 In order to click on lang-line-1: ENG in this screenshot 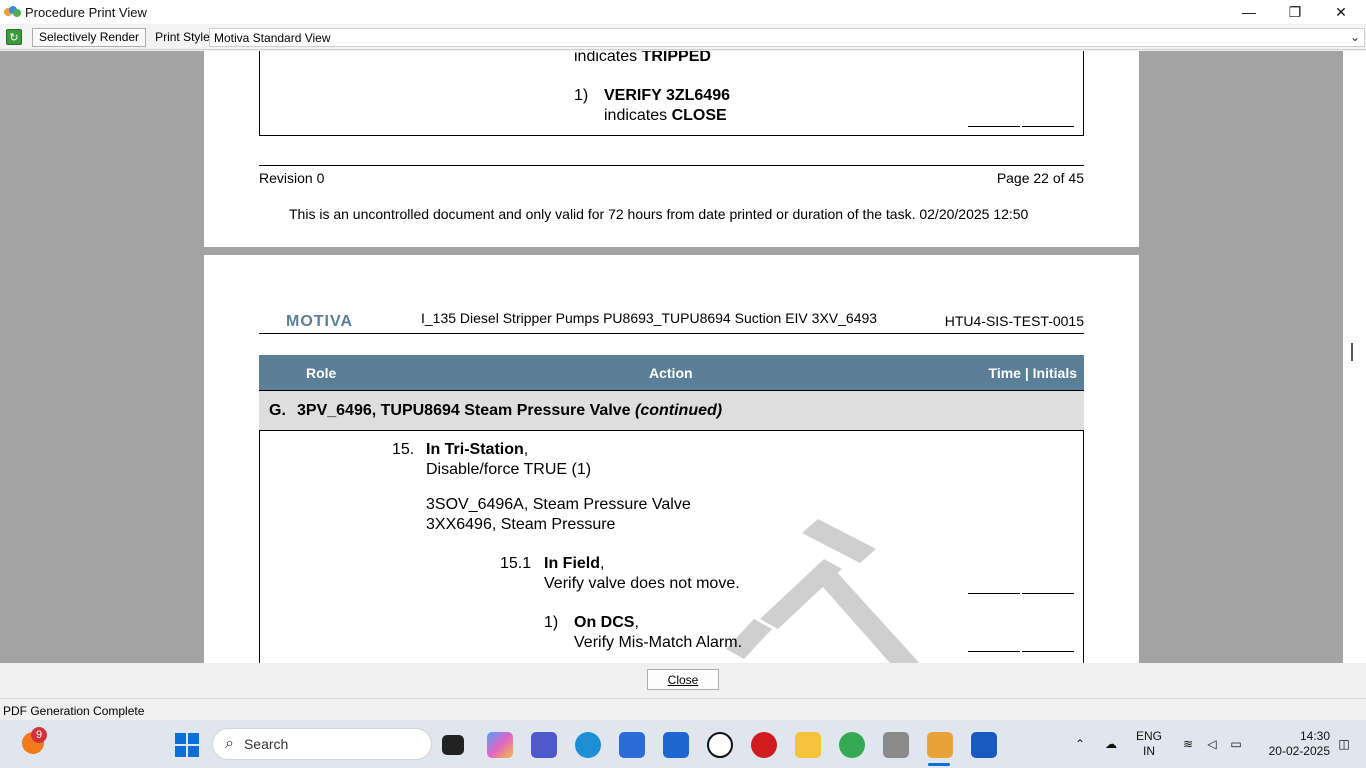, I will do `click(1148, 736)`.